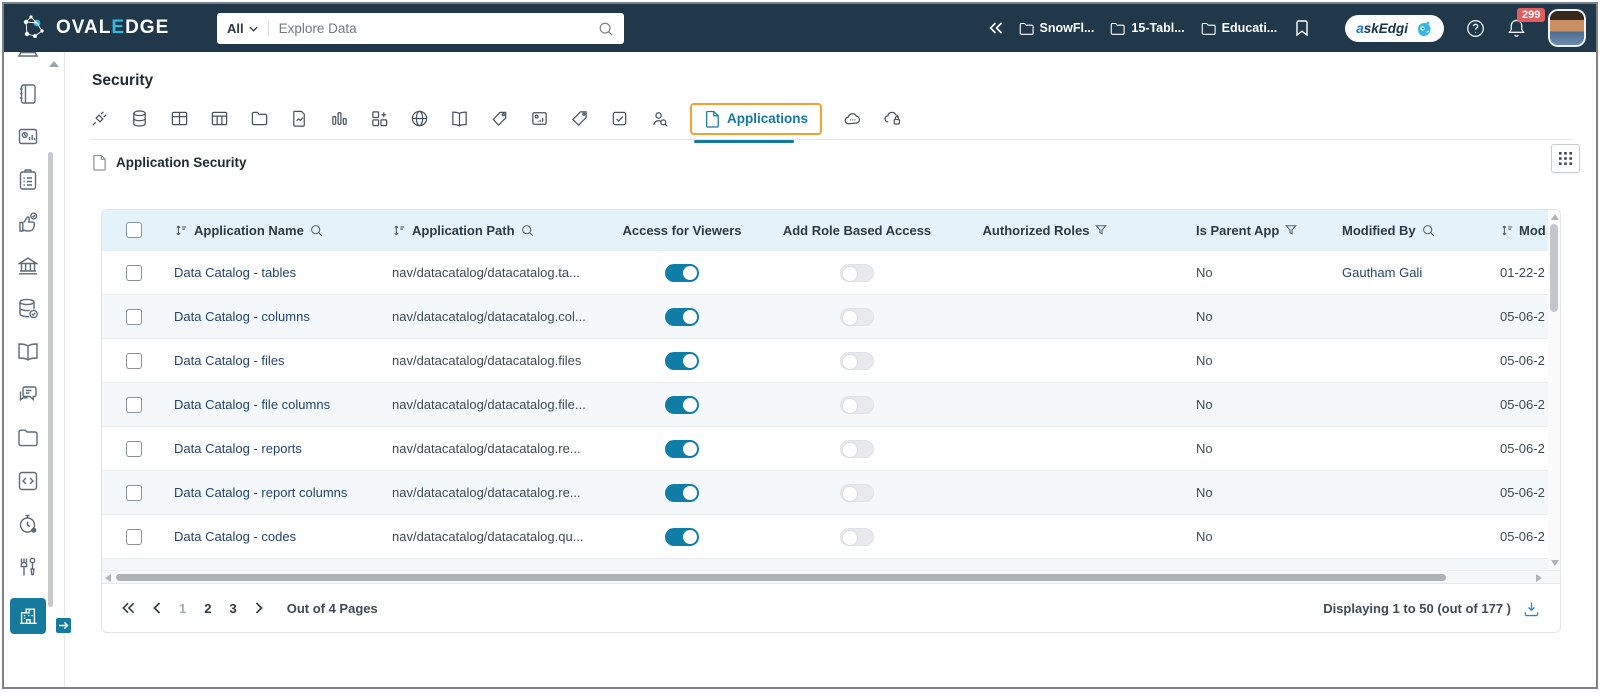 The height and width of the screenshot is (693, 1600). I want to click on checkbox-icon, so click(619, 118).